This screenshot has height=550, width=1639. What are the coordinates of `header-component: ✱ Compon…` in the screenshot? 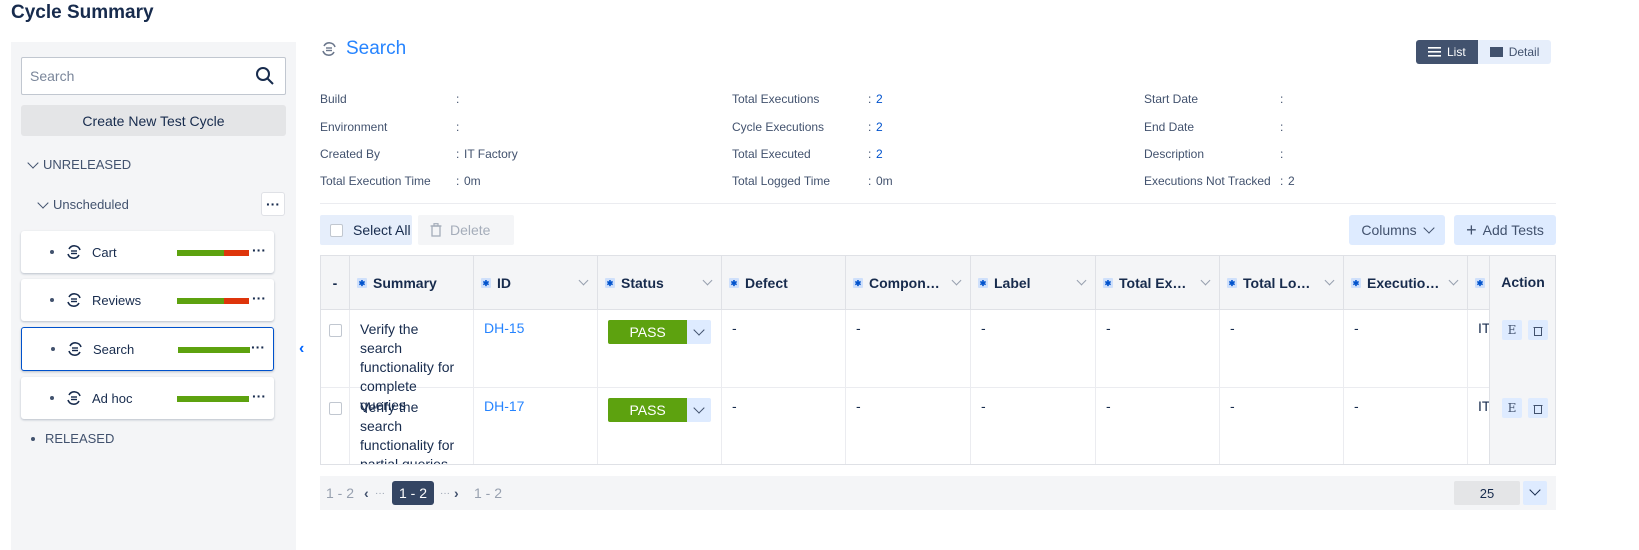 It's located at (908, 283).